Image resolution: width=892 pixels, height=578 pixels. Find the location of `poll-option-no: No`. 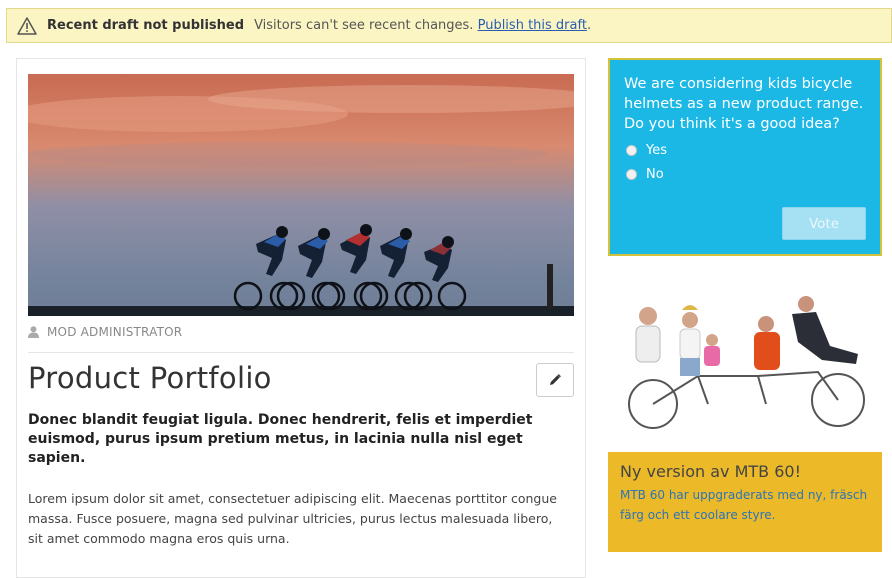

poll-option-no: No is located at coordinates (745, 174).